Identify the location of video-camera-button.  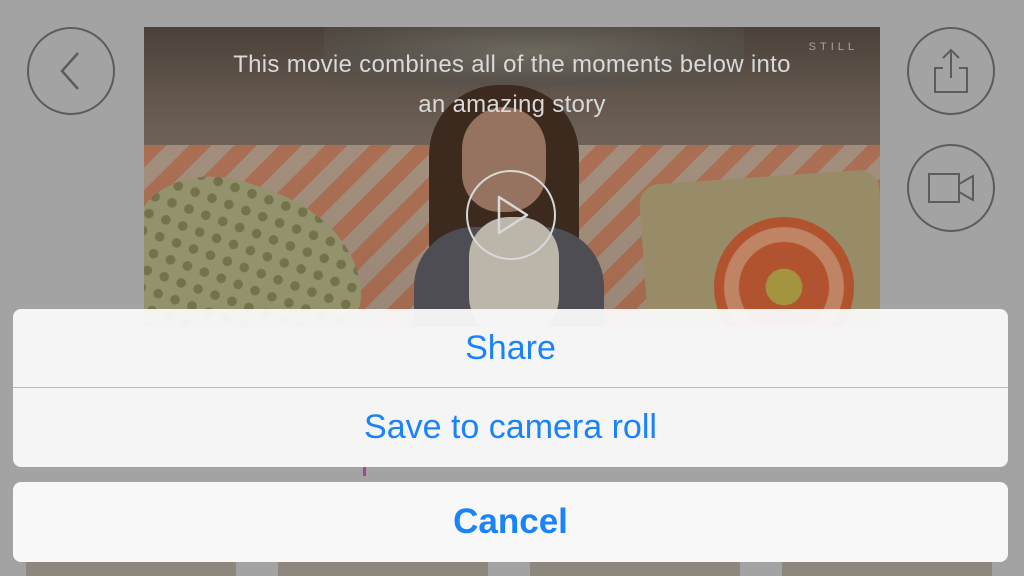
(951, 188).